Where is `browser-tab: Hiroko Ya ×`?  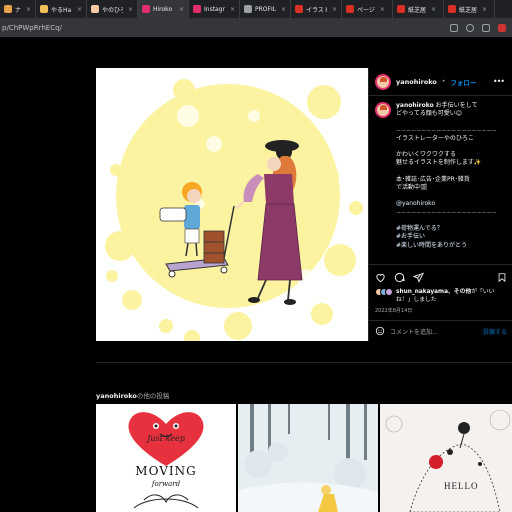
browser-tab: Hiroko Ya × is located at coordinates (163, 9).